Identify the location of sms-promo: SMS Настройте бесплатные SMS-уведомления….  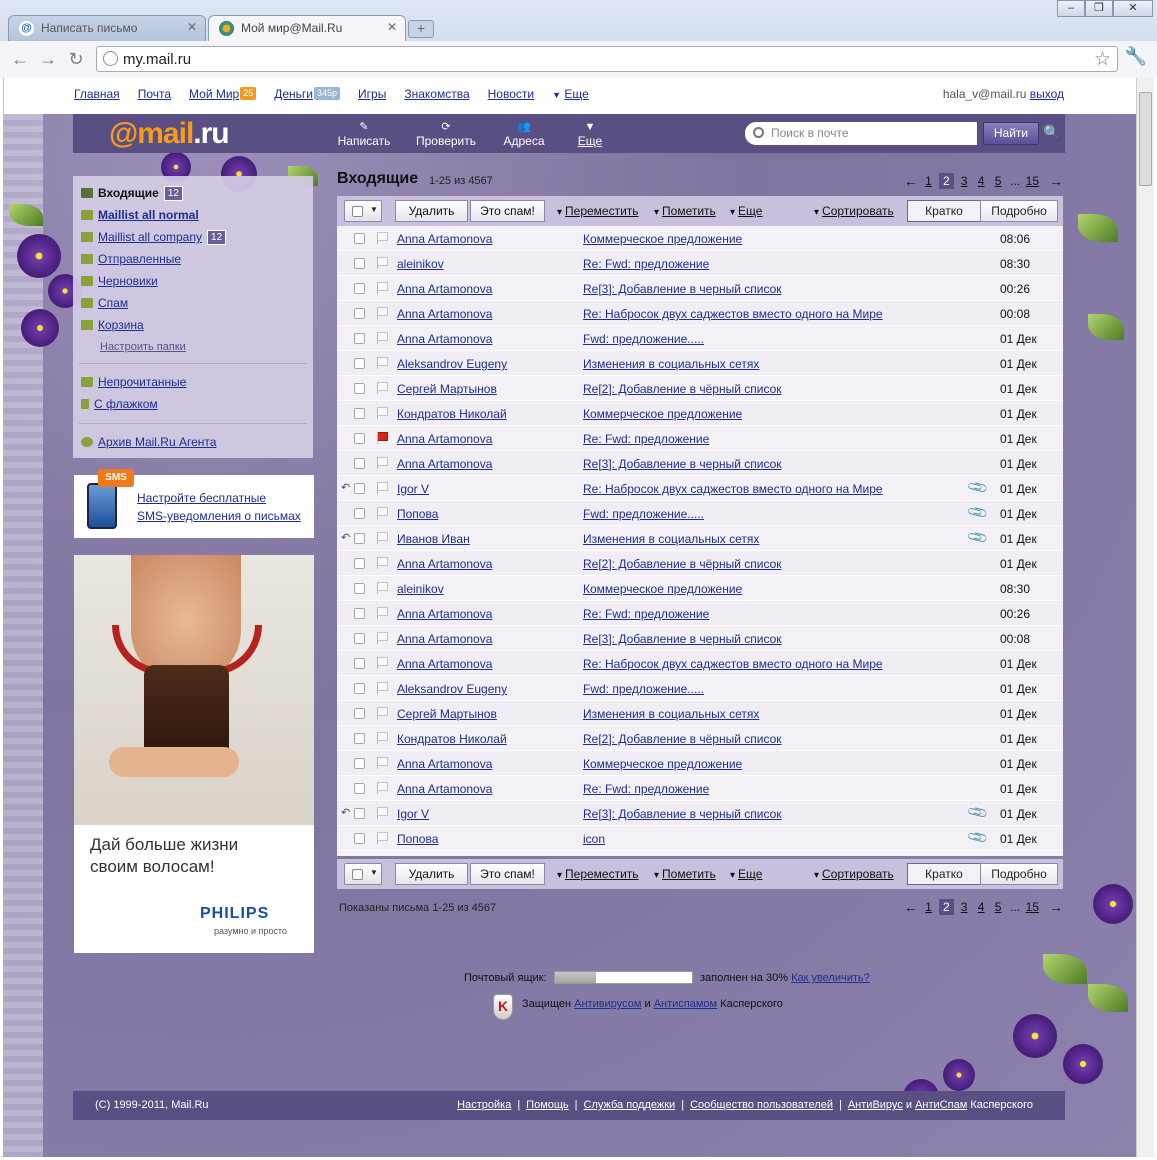
(194, 503).